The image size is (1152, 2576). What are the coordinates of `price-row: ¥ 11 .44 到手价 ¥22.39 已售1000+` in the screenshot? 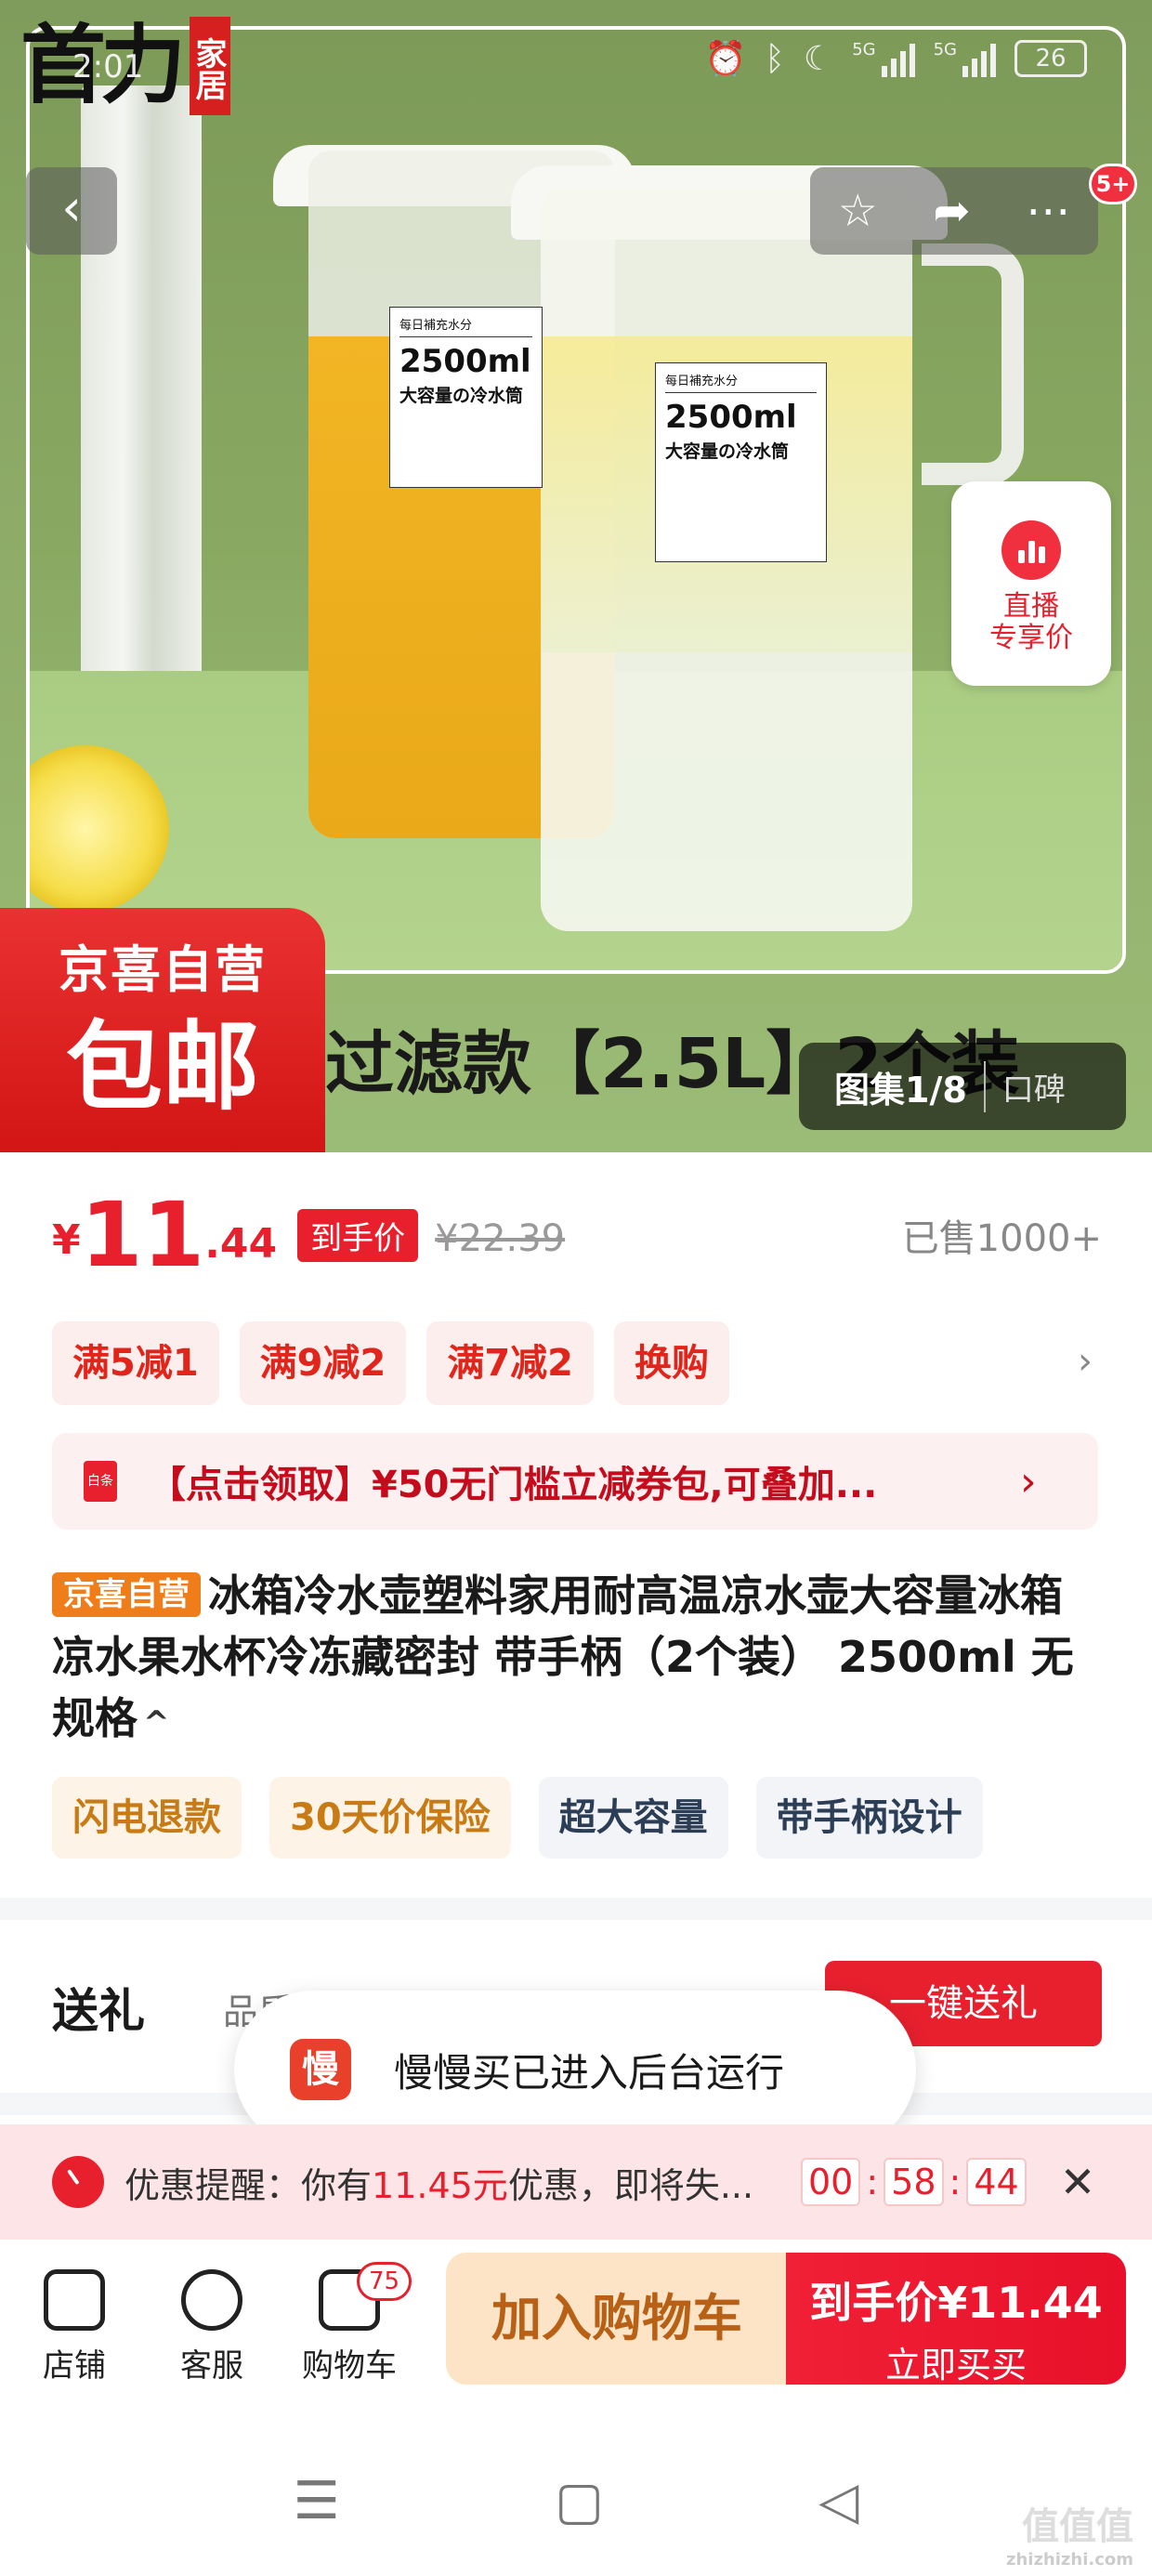 It's located at (577, 1234).